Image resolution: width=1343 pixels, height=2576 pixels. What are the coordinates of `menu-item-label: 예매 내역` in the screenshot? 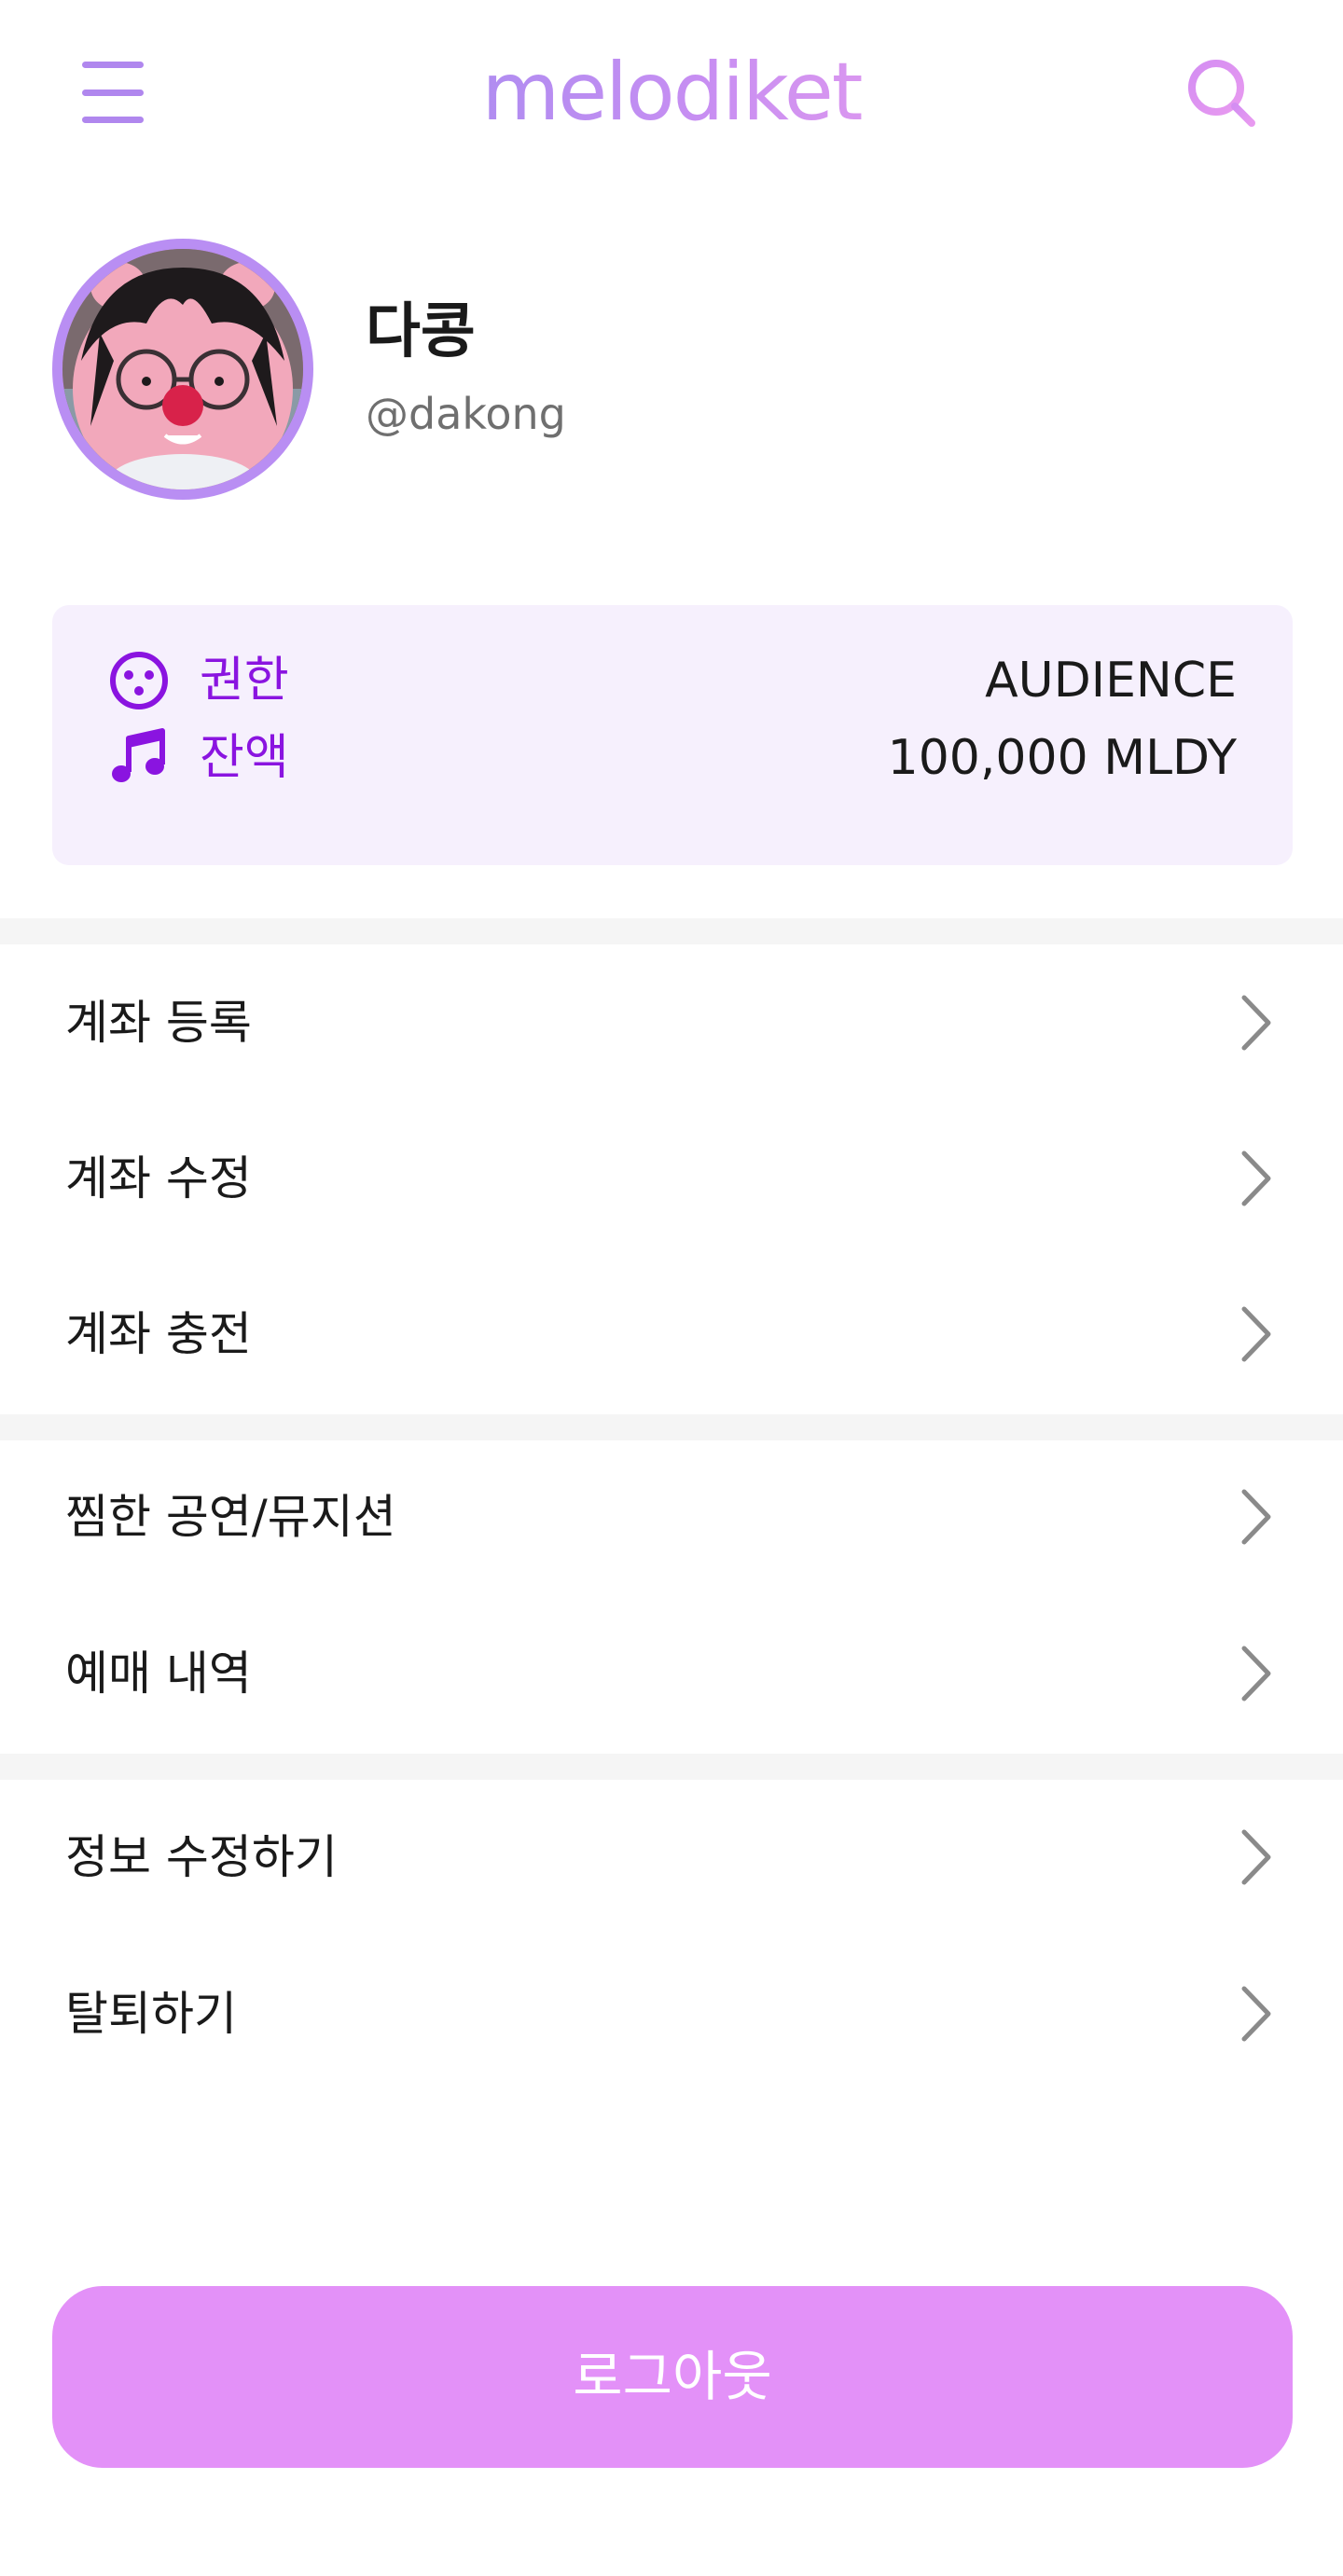 It's located at (159, 1674).